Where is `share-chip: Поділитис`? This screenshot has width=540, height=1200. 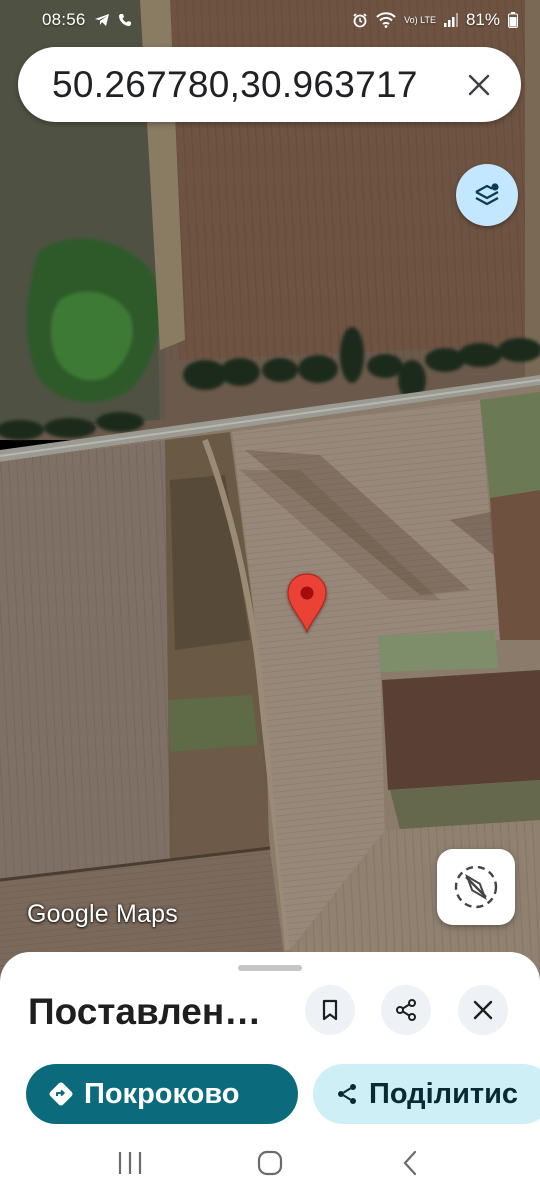 share-chip: Поділитис is located at coordinates (426, 1094).